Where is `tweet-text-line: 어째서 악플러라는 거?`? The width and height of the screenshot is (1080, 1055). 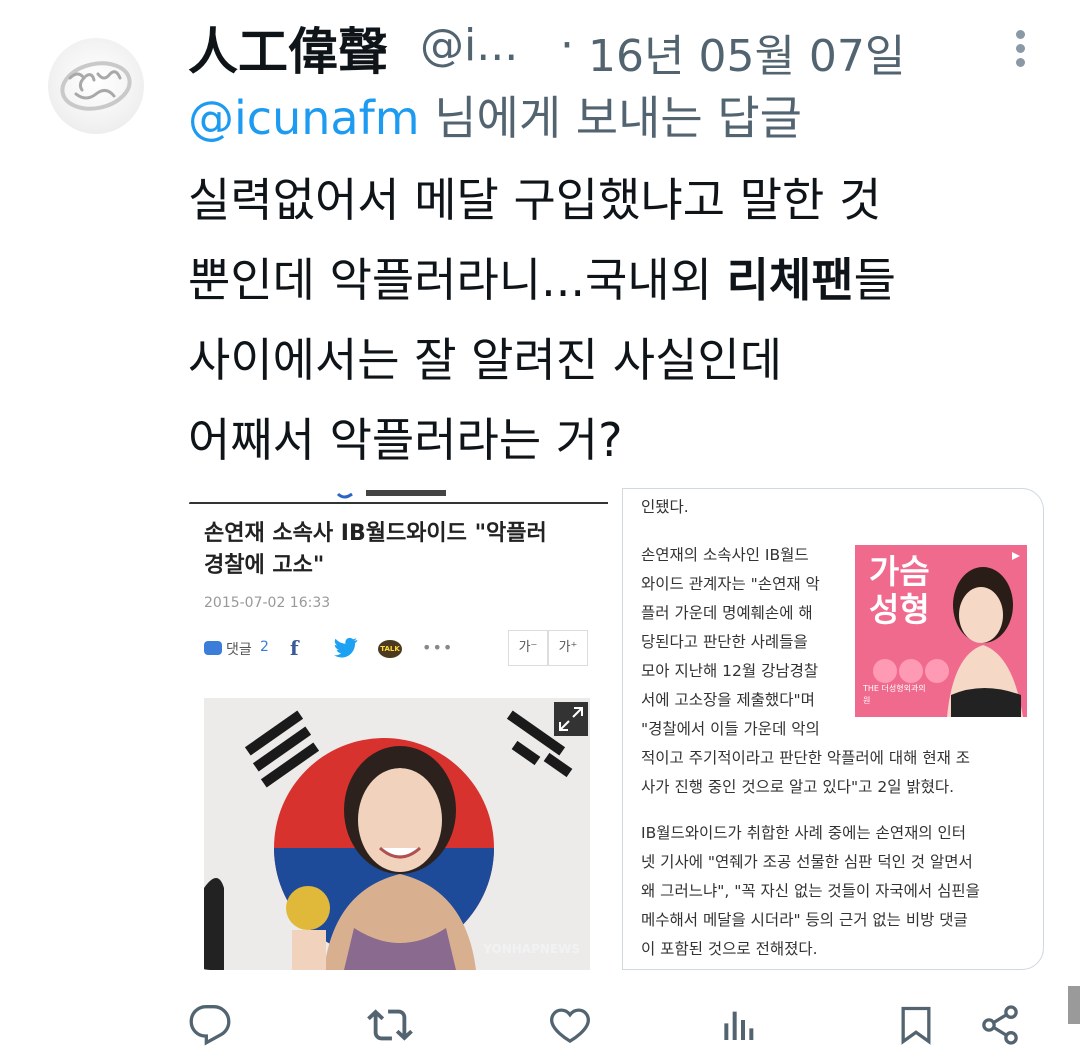 tweet-text-line: 어째서 악플러라는 거? is located at coordinates (405, 440).